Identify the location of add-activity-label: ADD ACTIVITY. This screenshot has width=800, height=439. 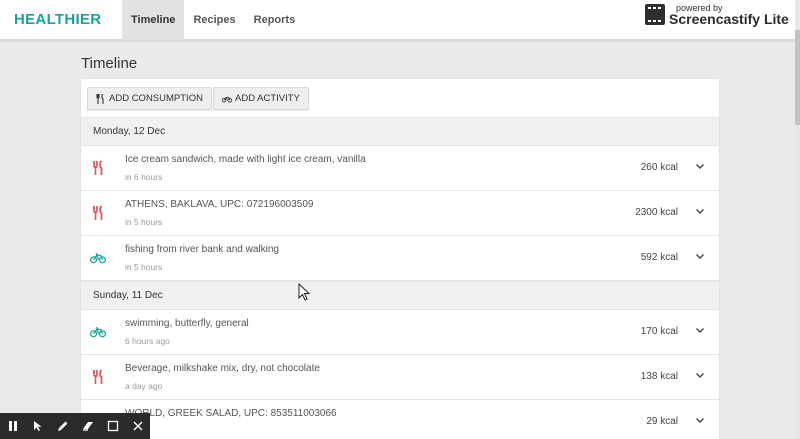
(267, 98).